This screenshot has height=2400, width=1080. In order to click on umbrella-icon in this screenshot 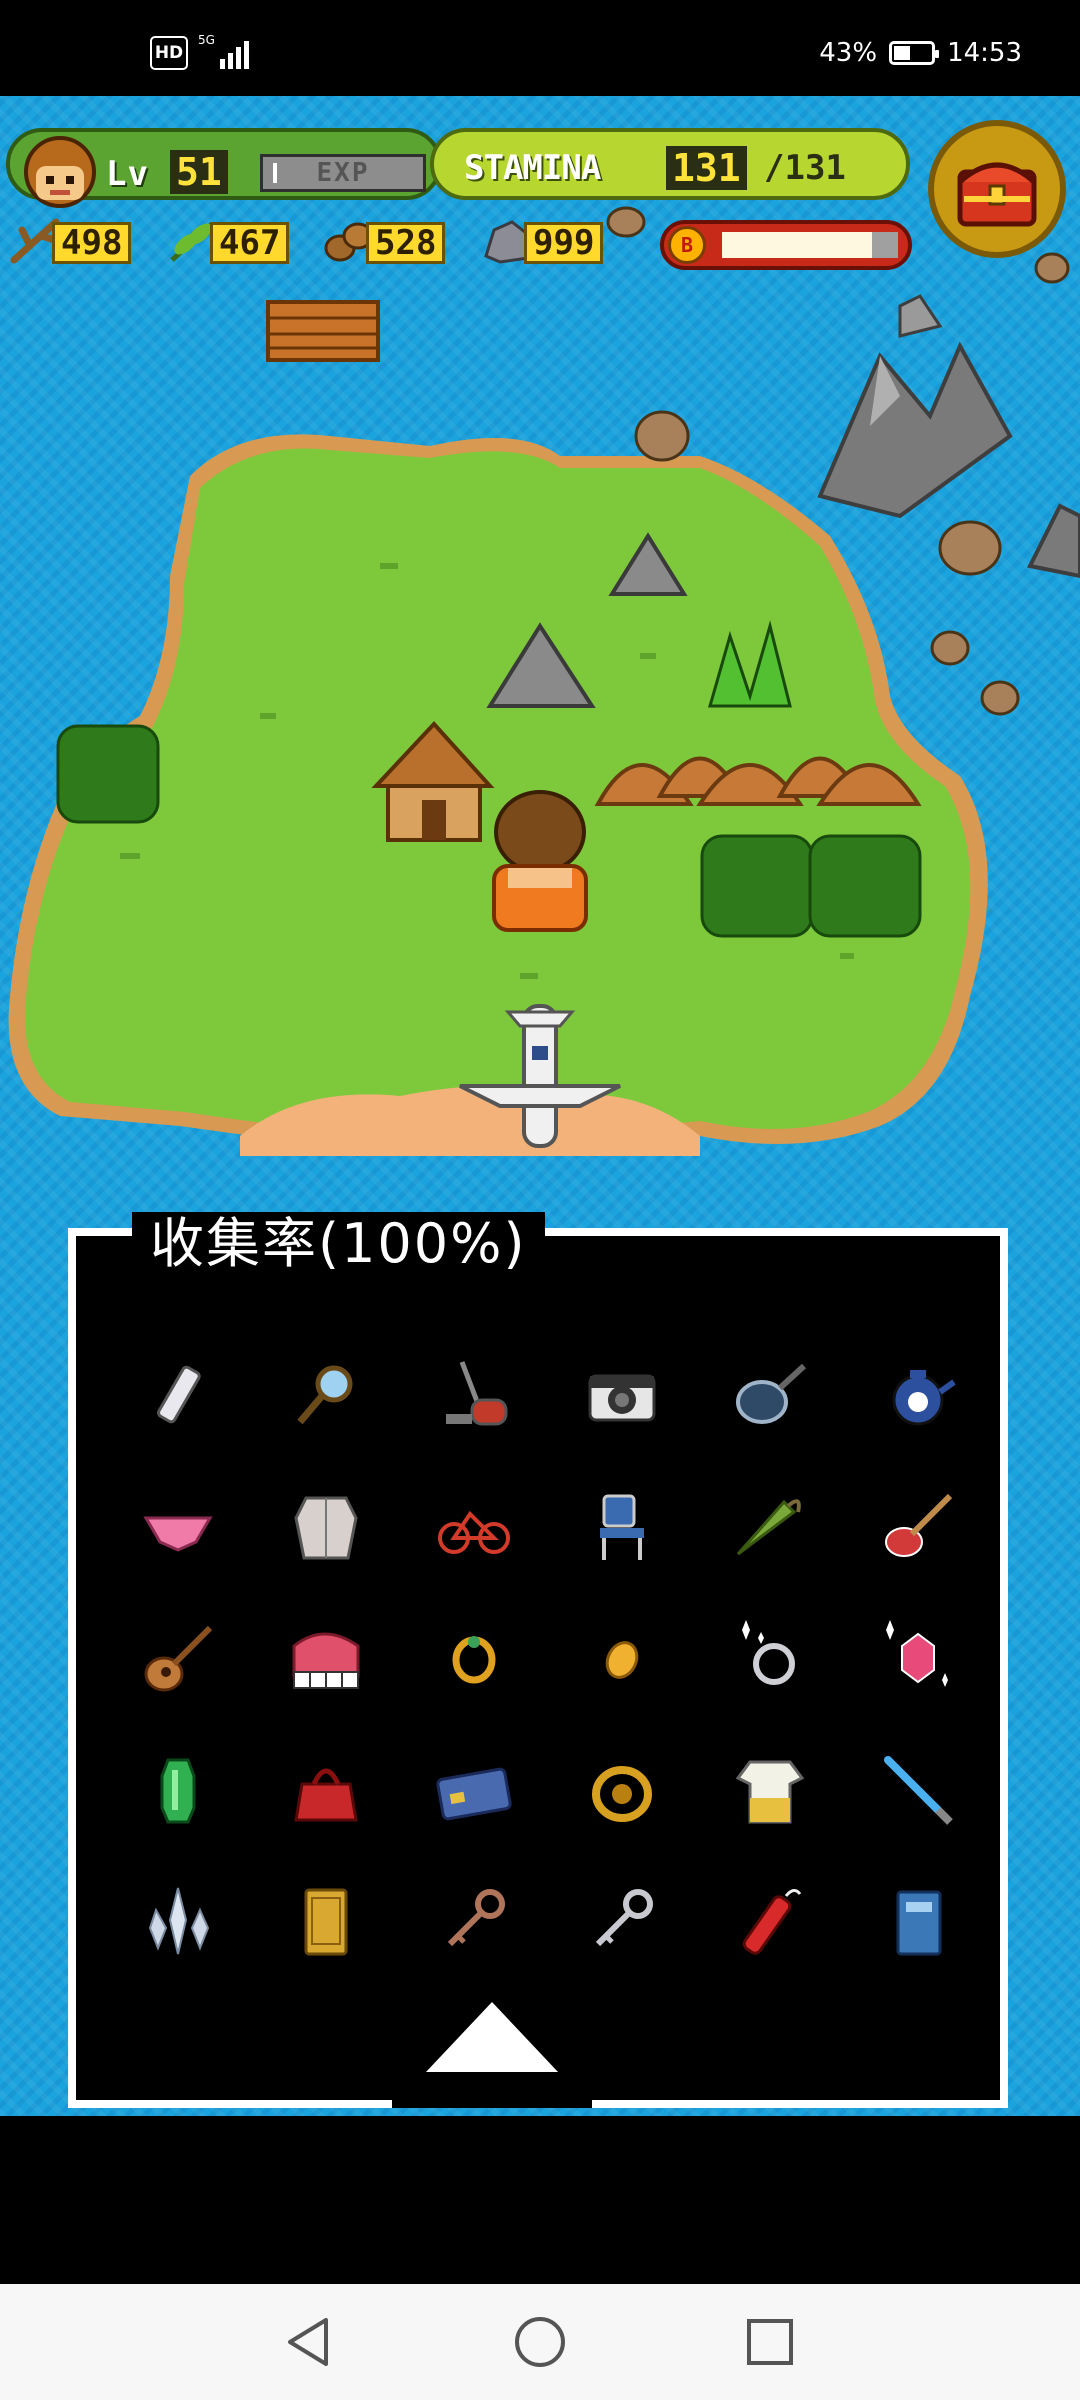, I will do `click(768, 1527)`.